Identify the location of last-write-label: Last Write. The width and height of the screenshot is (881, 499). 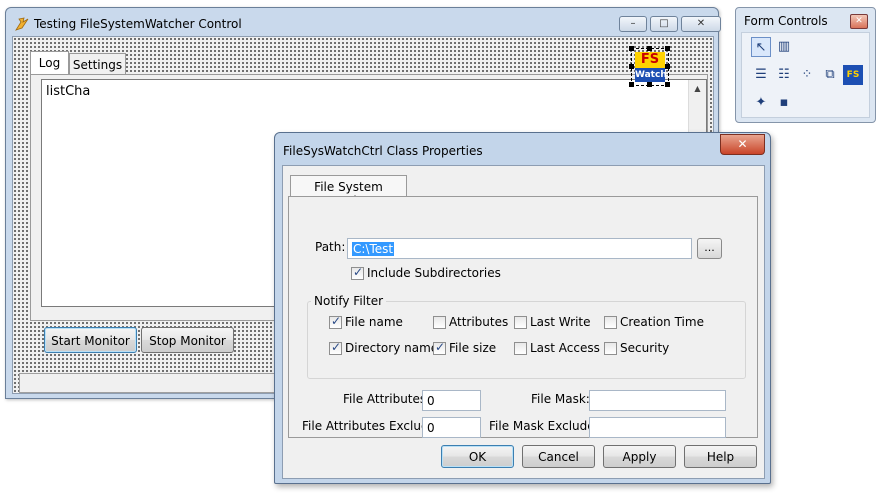
(560, 322).